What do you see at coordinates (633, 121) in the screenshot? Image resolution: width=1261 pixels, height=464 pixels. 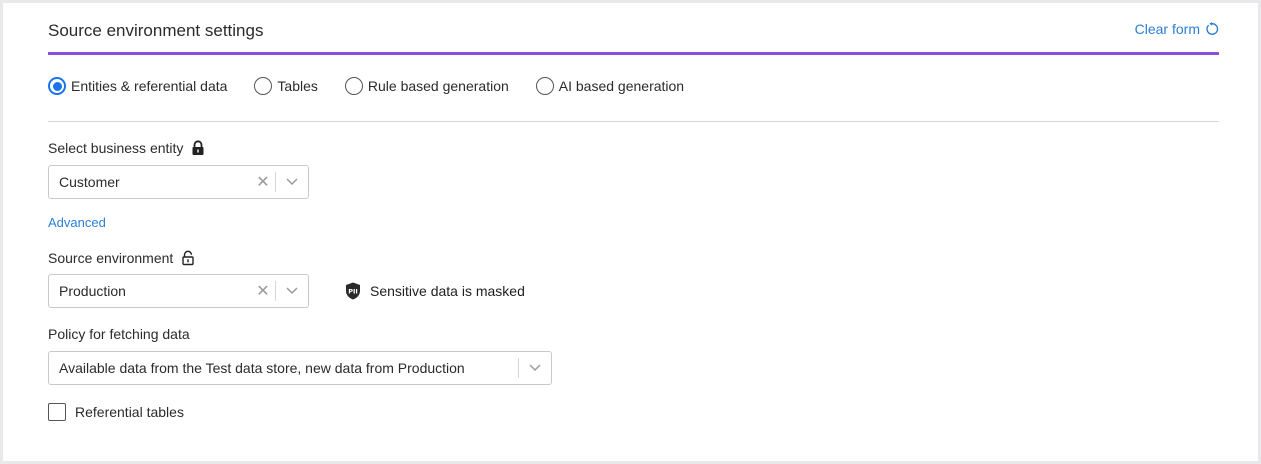 I see `divider` at bounding box center [633, 121].